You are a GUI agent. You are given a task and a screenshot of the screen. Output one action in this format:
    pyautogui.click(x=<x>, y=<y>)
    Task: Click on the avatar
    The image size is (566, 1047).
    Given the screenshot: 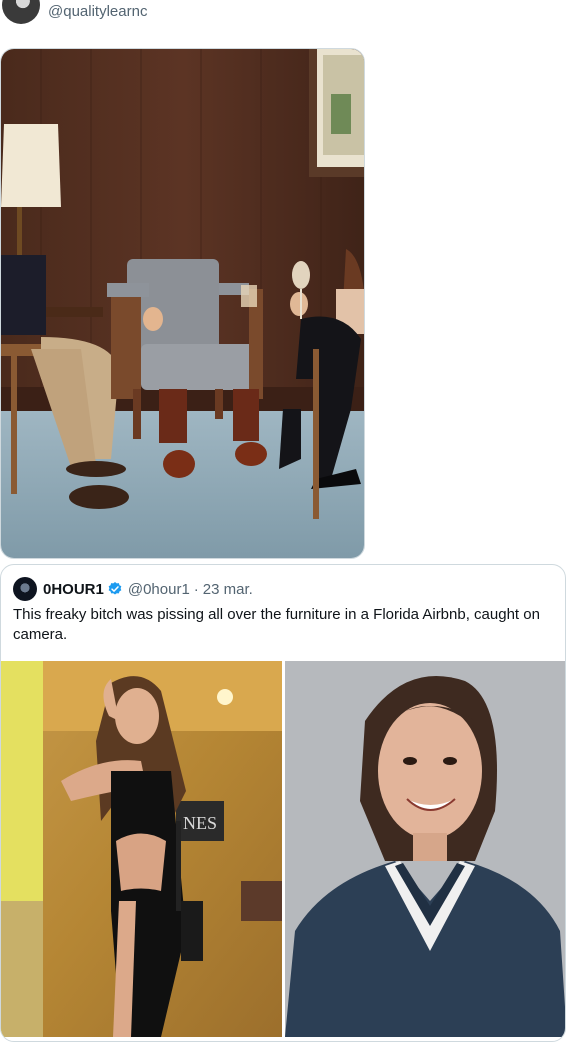 What is the action you would take?
    pyautogui.click(x=21, y=12)
    